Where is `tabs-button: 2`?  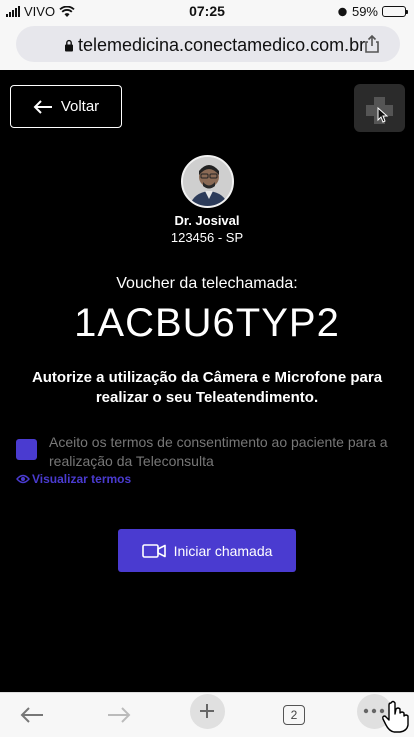
tabs-button: 2 is located at coordinates (294, 715).